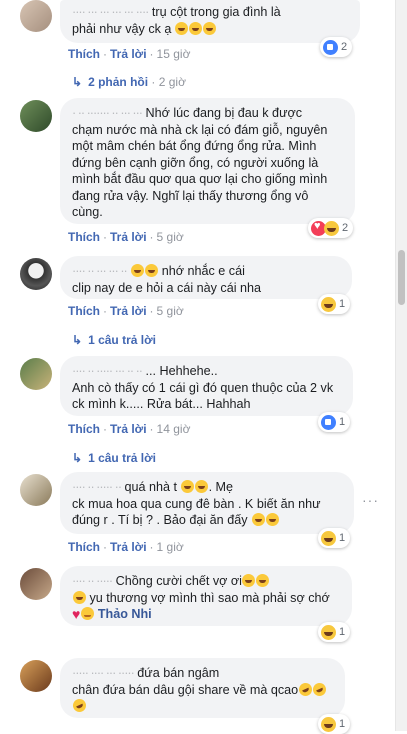 Image resolution: width=407 pixels, height=734 pixels. I want to click on comment-actions: Thích · Trả lời · 14 giờ, so click(129, 429).